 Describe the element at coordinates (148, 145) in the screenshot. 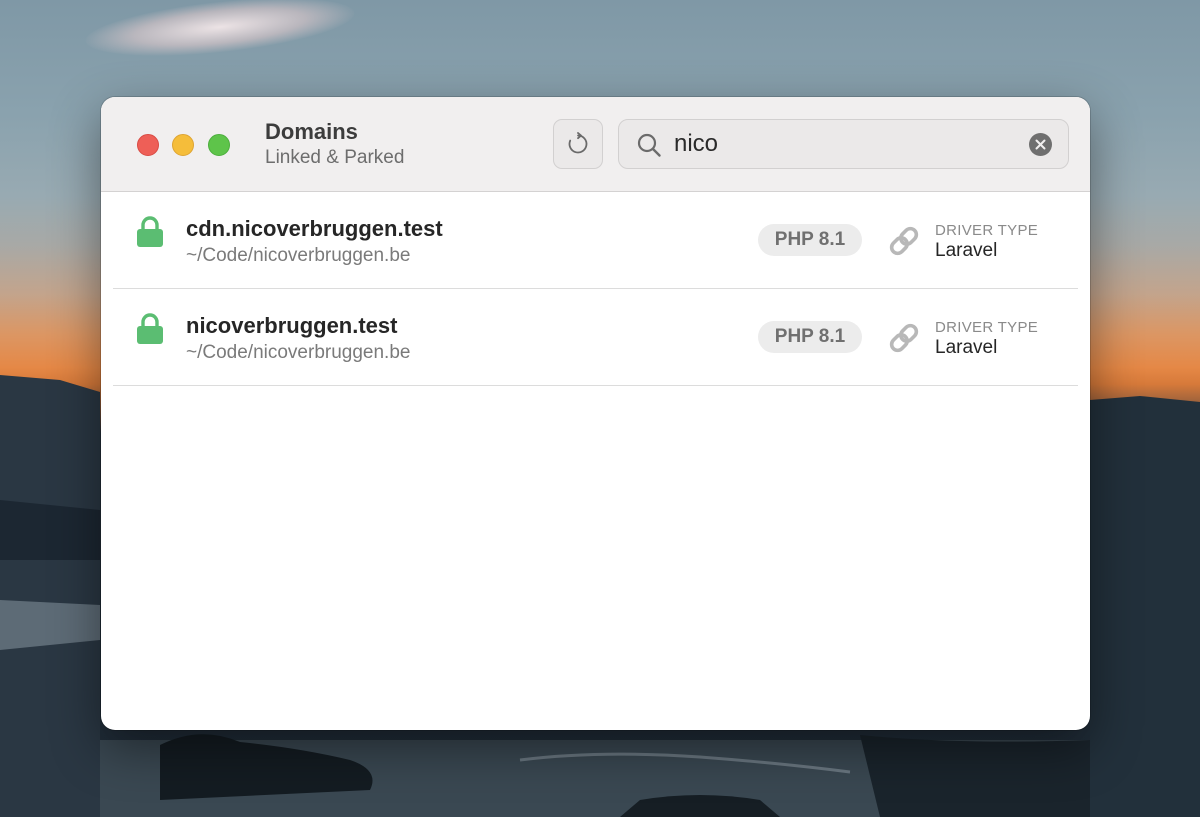

I see `close-window-button` at that location.